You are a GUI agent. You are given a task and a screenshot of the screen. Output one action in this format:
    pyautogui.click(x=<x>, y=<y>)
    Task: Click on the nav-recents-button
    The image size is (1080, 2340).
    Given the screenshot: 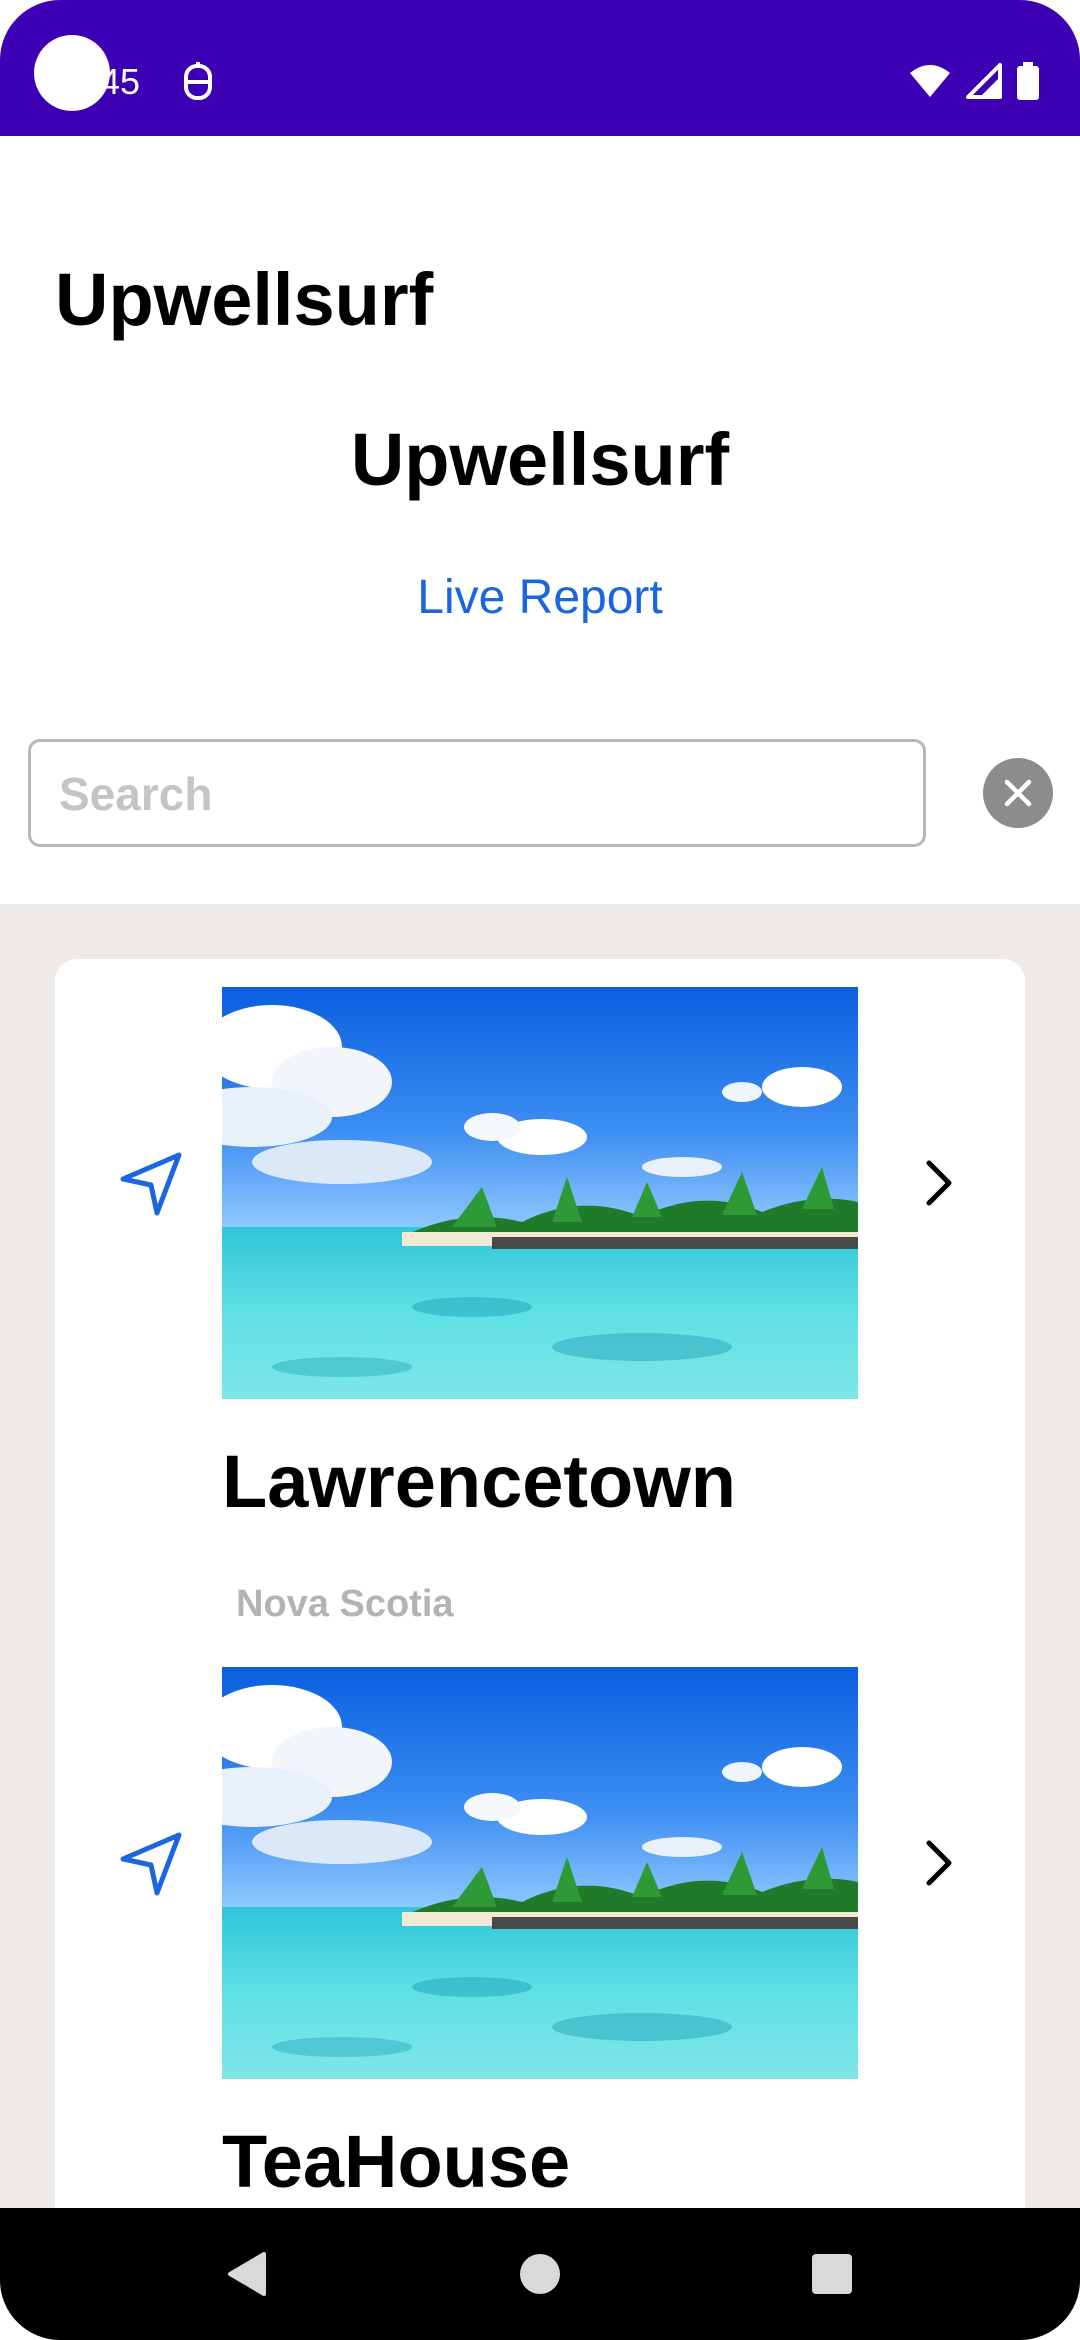 What is the action you would take?
    pyautogui.click(x=832, y=2274)
    